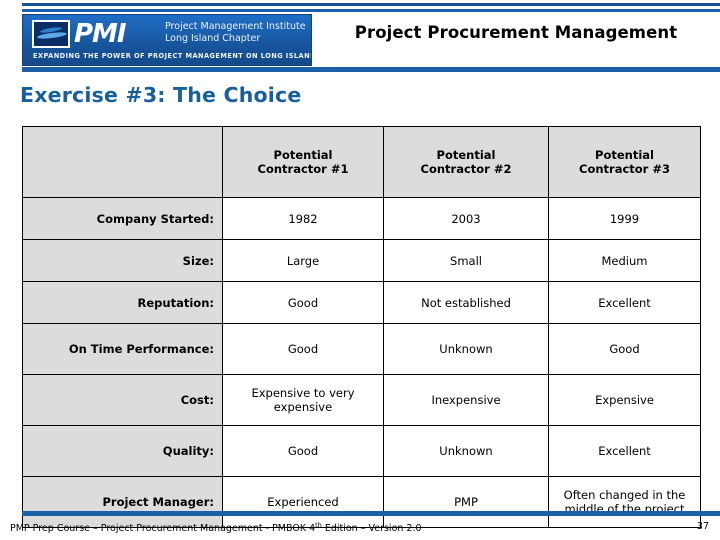 The width and height of the screenshot is (720, 540). I want to click on cell-project-manager-c2: PMP, so click(466, 502).